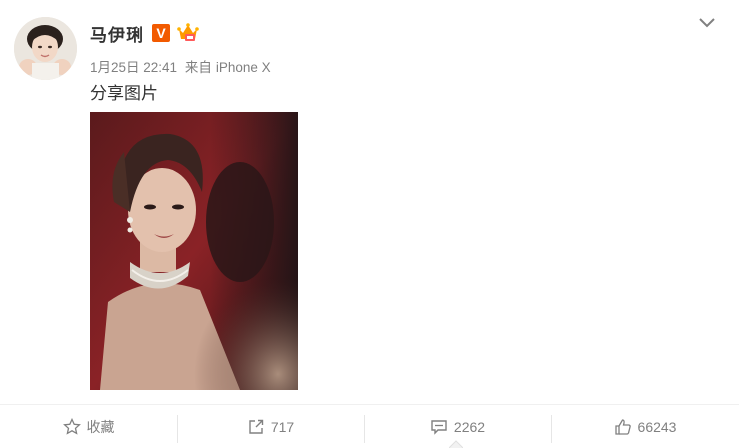 This screenshot has height=448, width=739. I want to click on like-count: 66243, so click(657, 426).